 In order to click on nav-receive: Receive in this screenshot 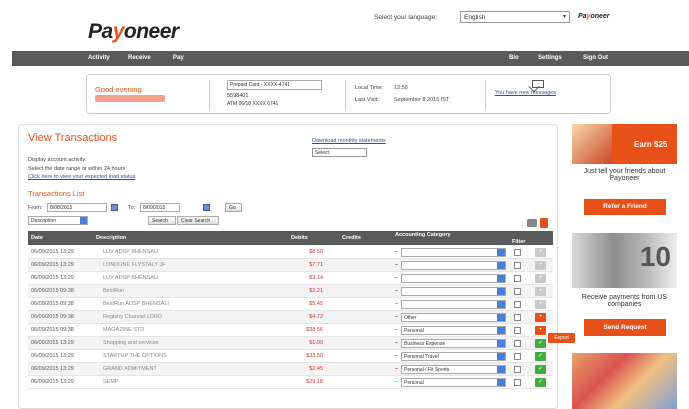, I will do `click(139, 58)`.